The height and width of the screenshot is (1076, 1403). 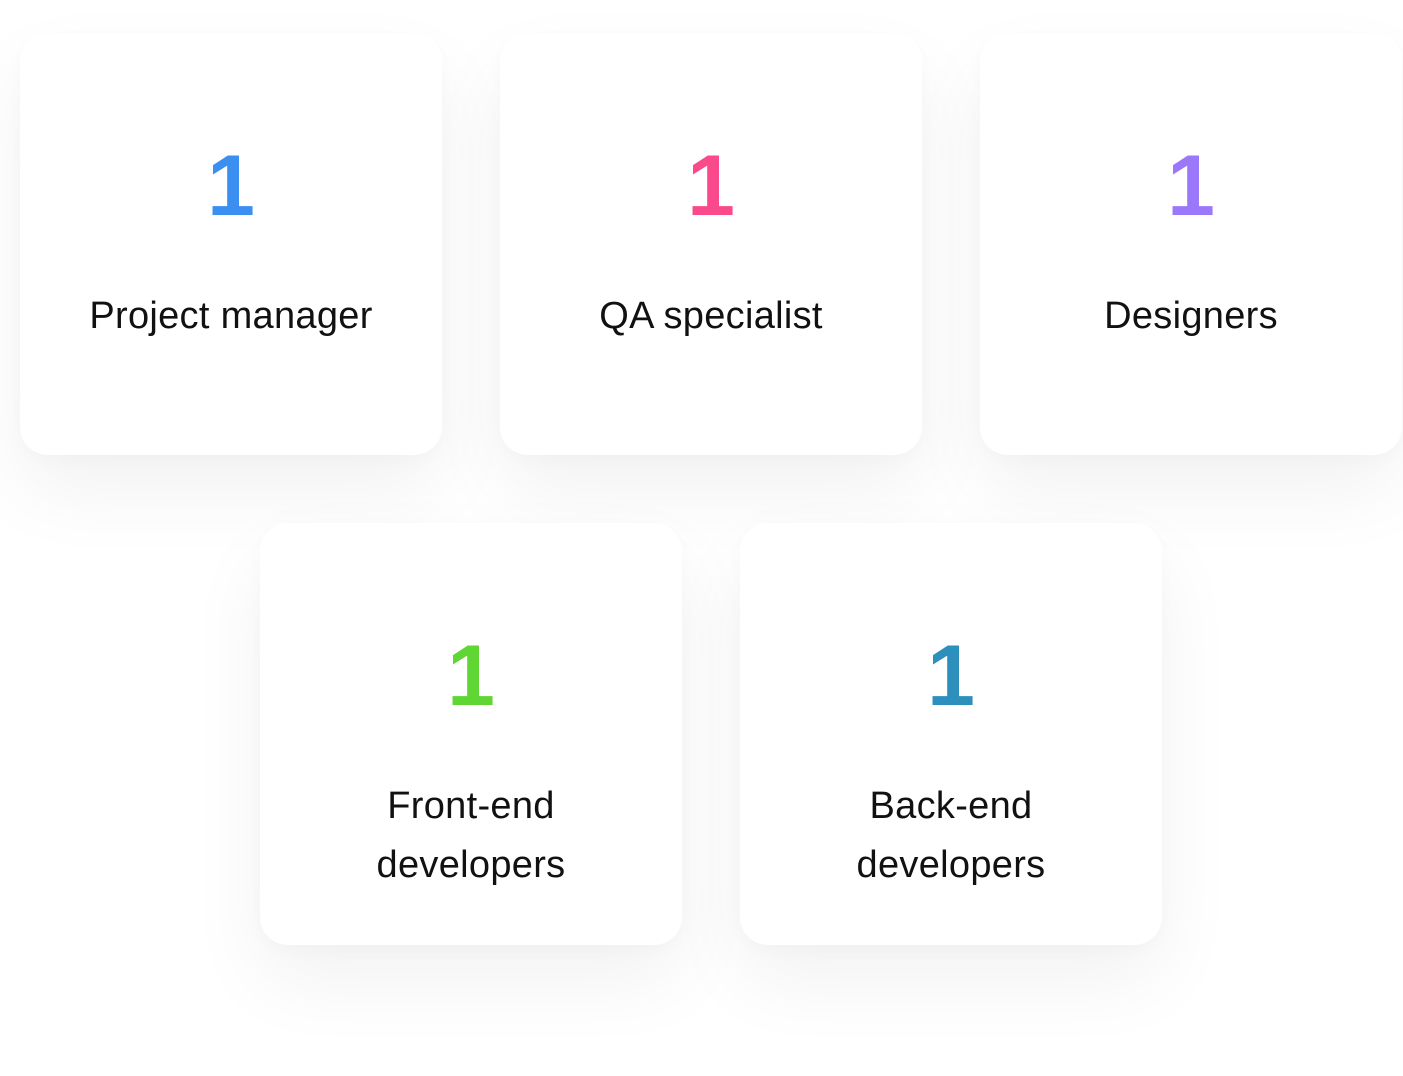 I want to click on role-card-front-end-developers: 1 Front-end developers, so click(x=471, y=734).